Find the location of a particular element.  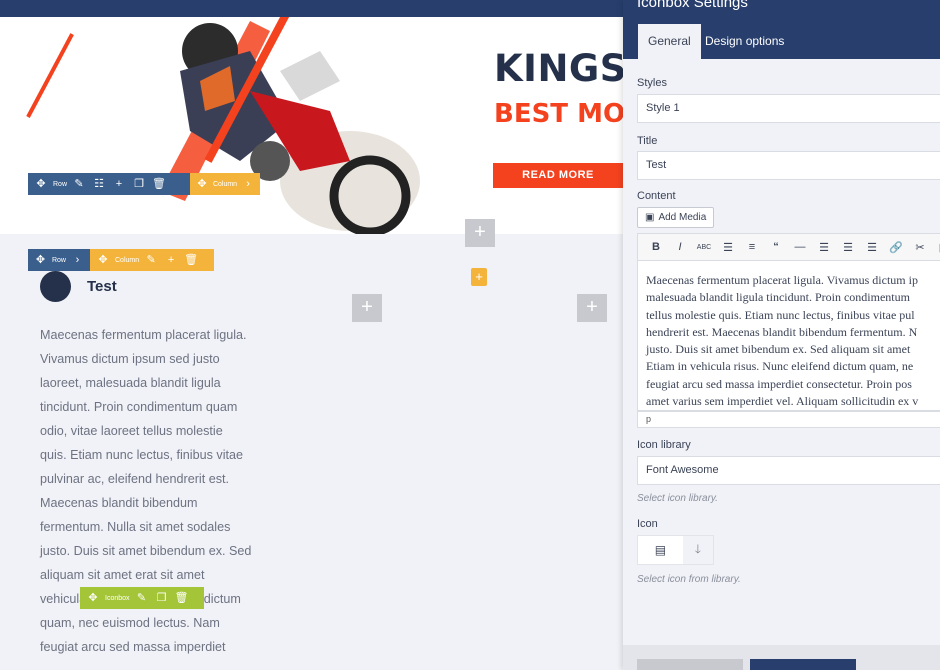

main-row-toolbar: ✥ Row › ✥ Column ✎ + 🗑 is located at coordinates (121, 260).